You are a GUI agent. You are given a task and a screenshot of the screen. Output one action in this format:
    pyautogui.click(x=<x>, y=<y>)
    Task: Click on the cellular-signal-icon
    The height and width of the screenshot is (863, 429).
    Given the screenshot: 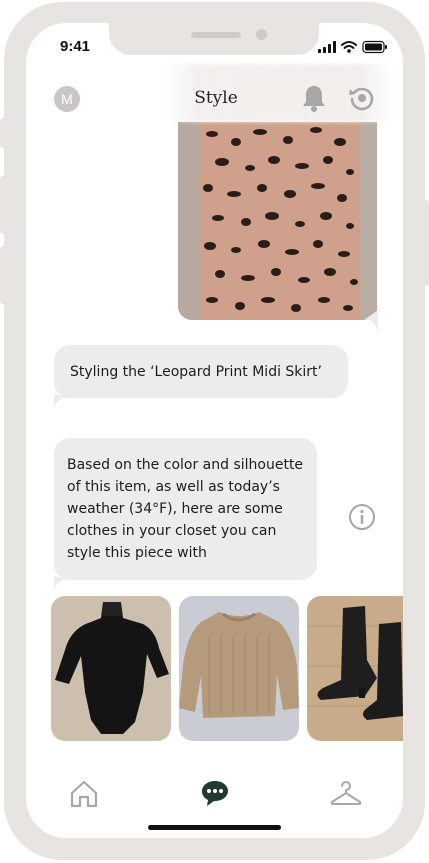 What is the action you would take?
    pyautogui.click(x=327, y=47)
    